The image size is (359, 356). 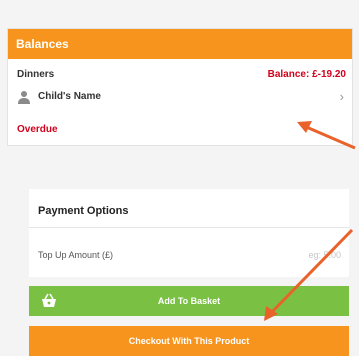 I want to click on dinners-row: Dinners Balance: £-19.20, so click(x=180, y=76).